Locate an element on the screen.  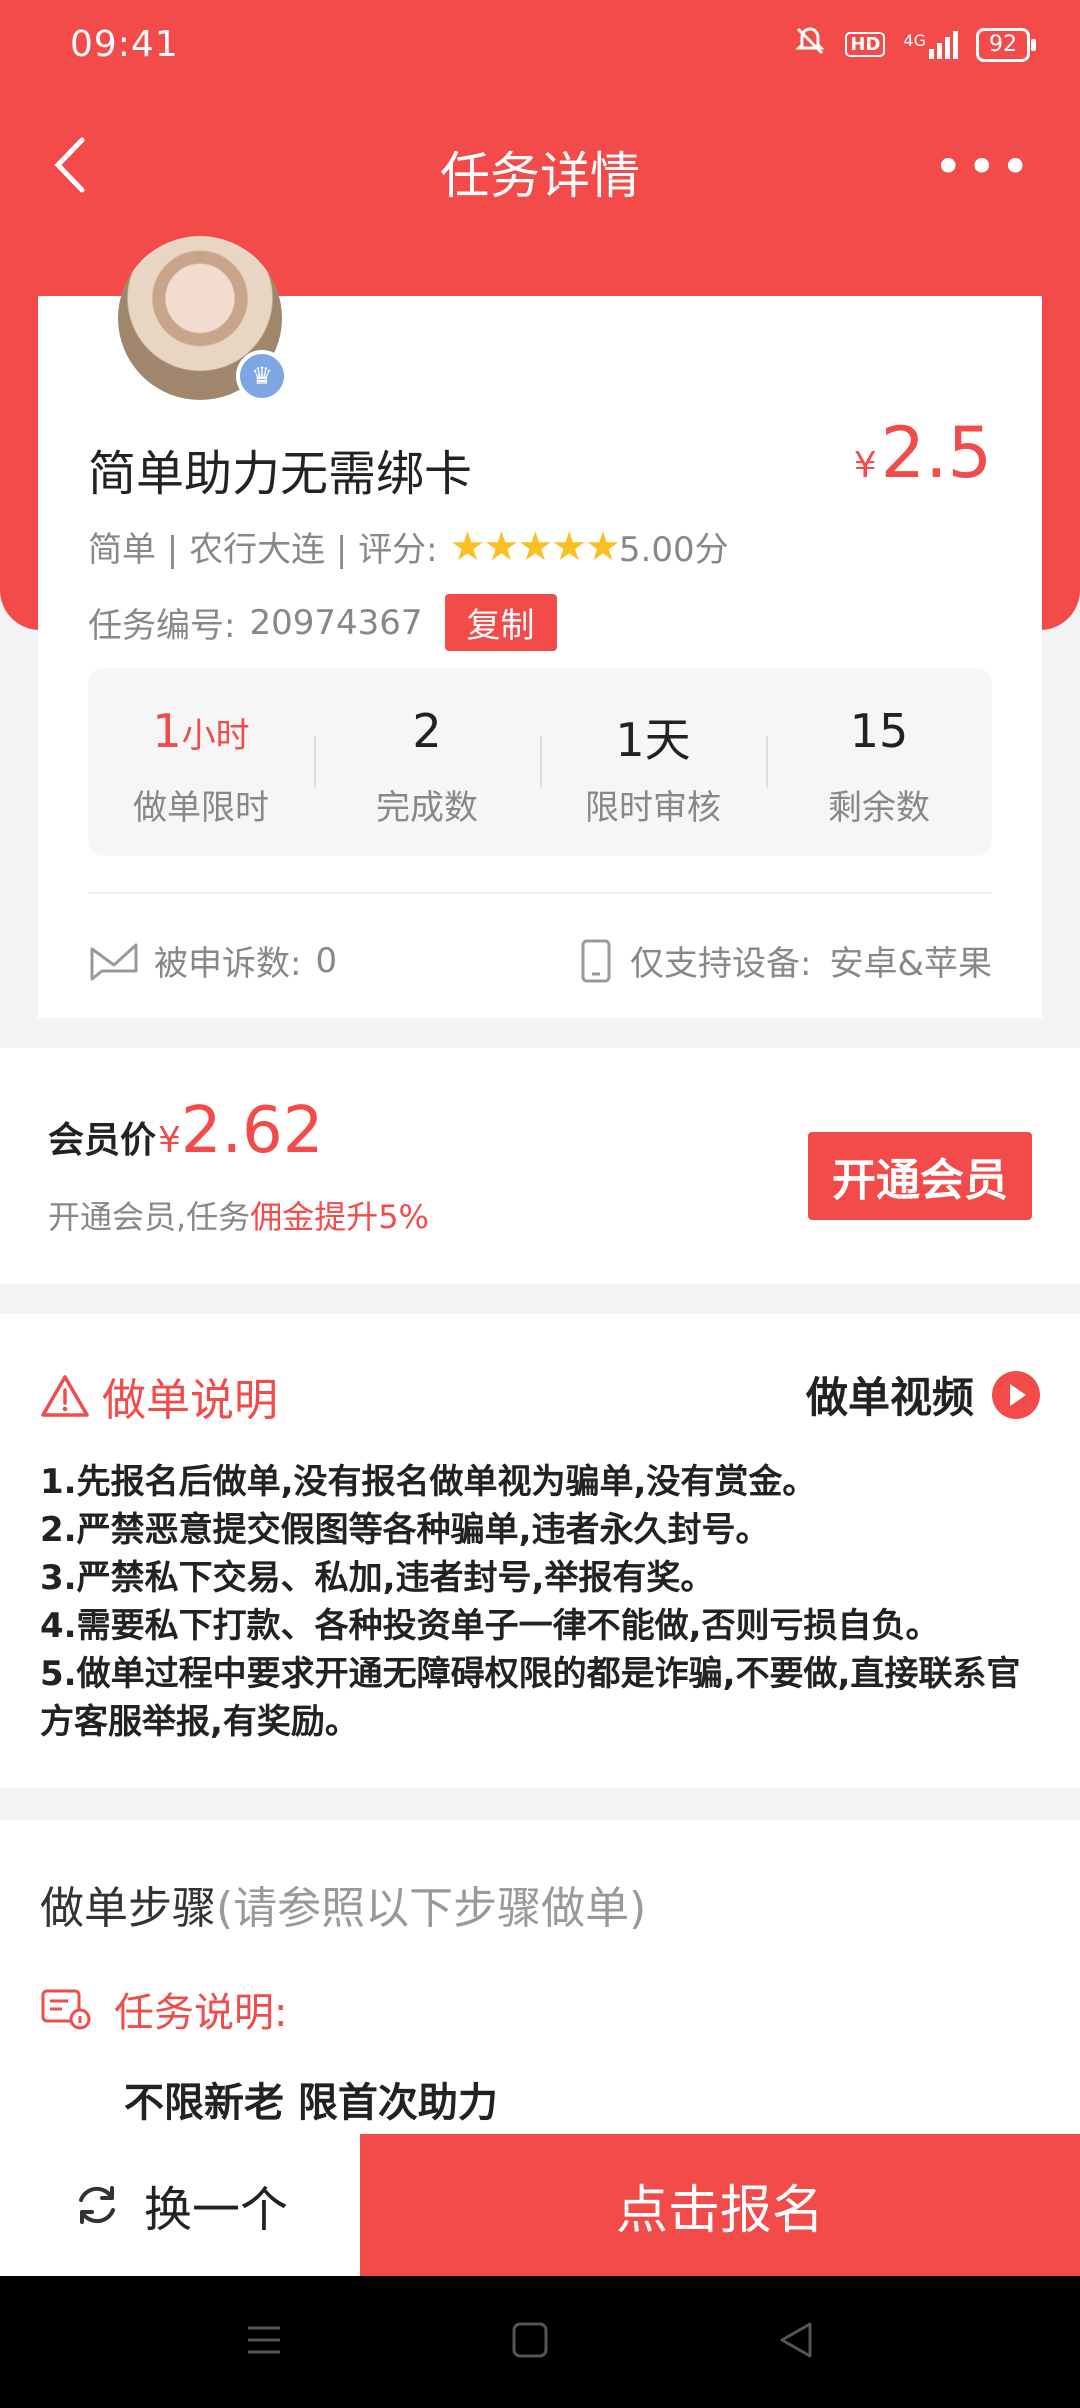
video-link-label: 做单视频 is located at coordinates (889, 1397).